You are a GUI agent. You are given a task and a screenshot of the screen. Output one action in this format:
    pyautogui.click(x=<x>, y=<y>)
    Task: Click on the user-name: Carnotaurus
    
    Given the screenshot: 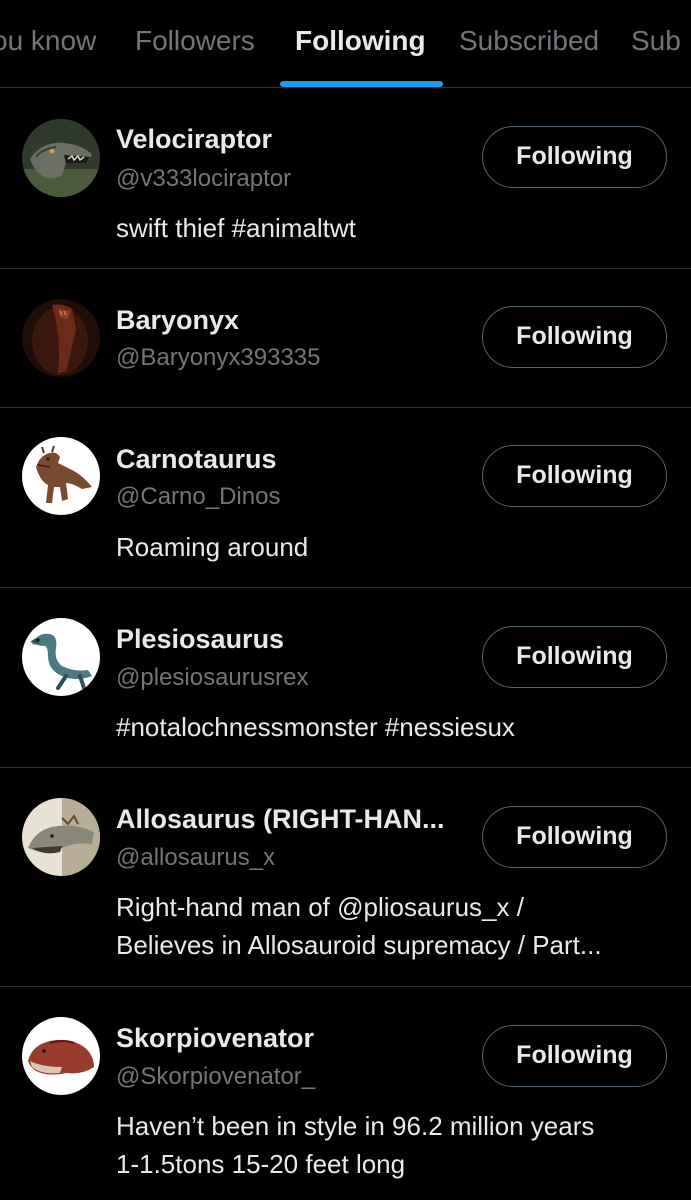 What is the action you would take?
    pyautogui.click(x=196, y=459)
    